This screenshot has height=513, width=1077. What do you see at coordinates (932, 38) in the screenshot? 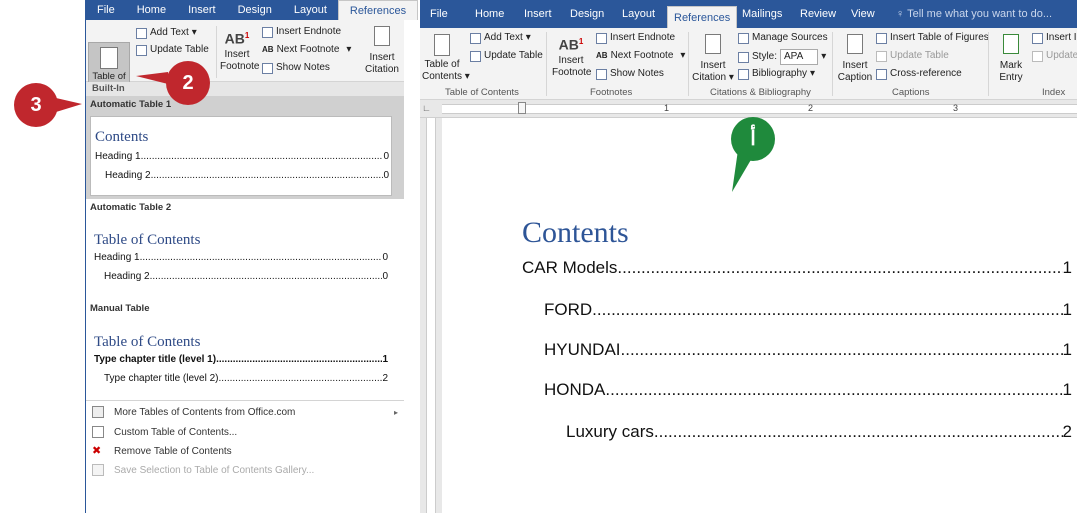
I see `insert-table-of-figures-button: Insert Table of Figures` at bounding box center [932, 38].